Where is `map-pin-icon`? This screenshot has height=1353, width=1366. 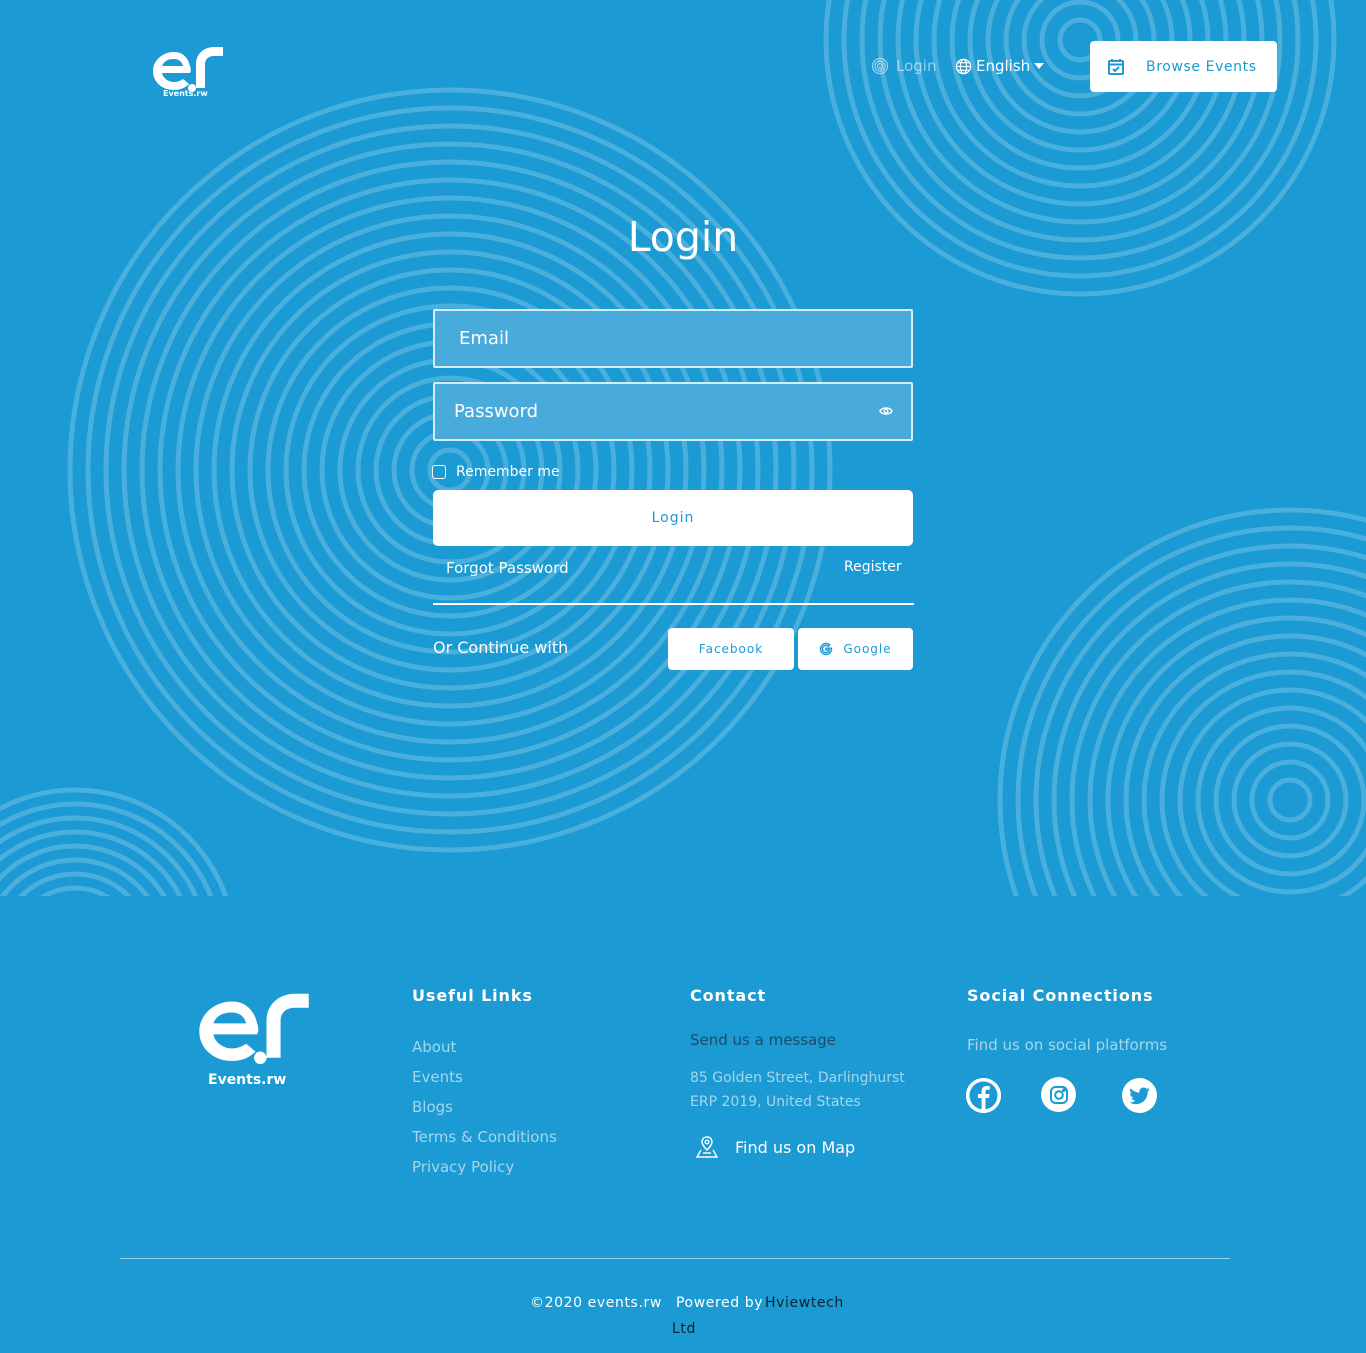
map-pin-icon is located at coordinates (707, 1147).